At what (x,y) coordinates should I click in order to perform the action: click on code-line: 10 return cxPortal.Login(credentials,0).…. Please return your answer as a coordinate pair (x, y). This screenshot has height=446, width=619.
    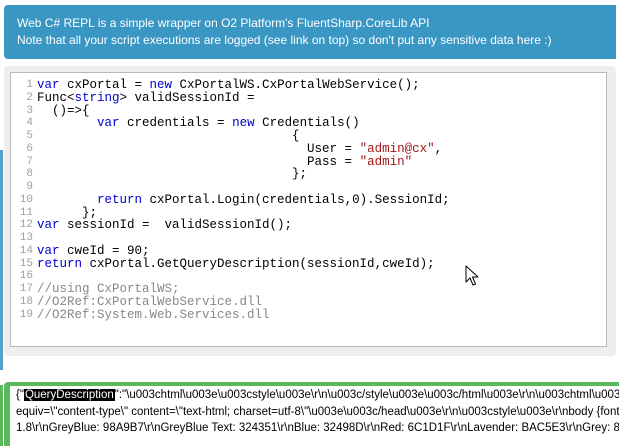
    Looking at the image, I should click on (308, 199).